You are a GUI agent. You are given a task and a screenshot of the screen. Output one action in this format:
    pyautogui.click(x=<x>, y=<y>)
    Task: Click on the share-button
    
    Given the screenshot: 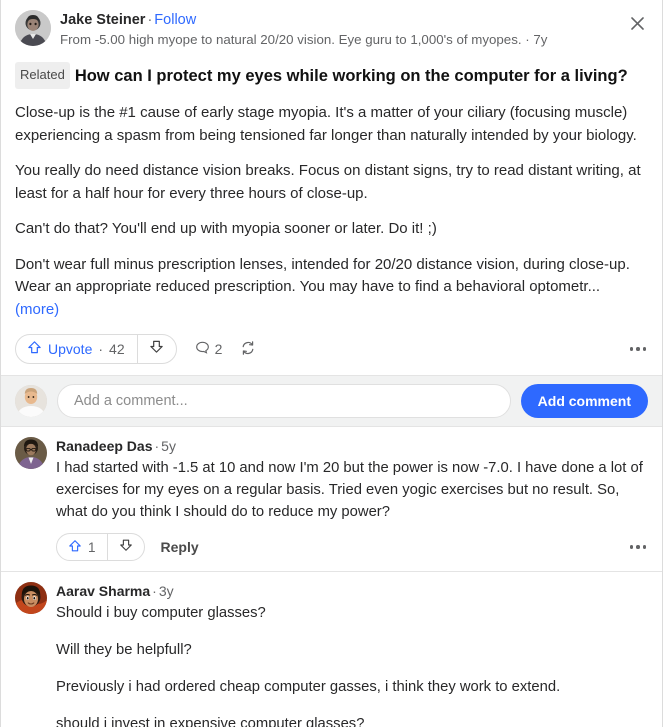 What is the action you would take?
    pyautogui.click(x=248, y=349)
    